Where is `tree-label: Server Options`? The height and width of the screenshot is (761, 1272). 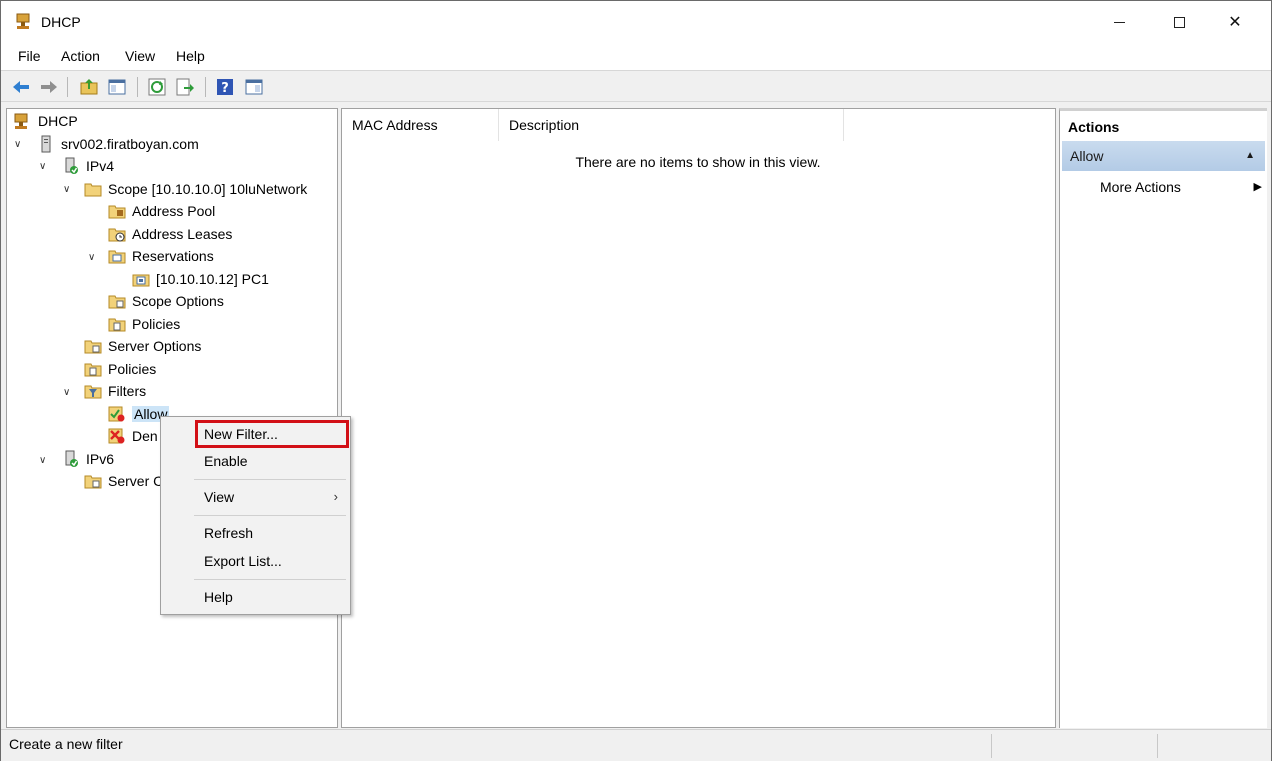
tree-label: Server Options is located at coordinates (155, 346).